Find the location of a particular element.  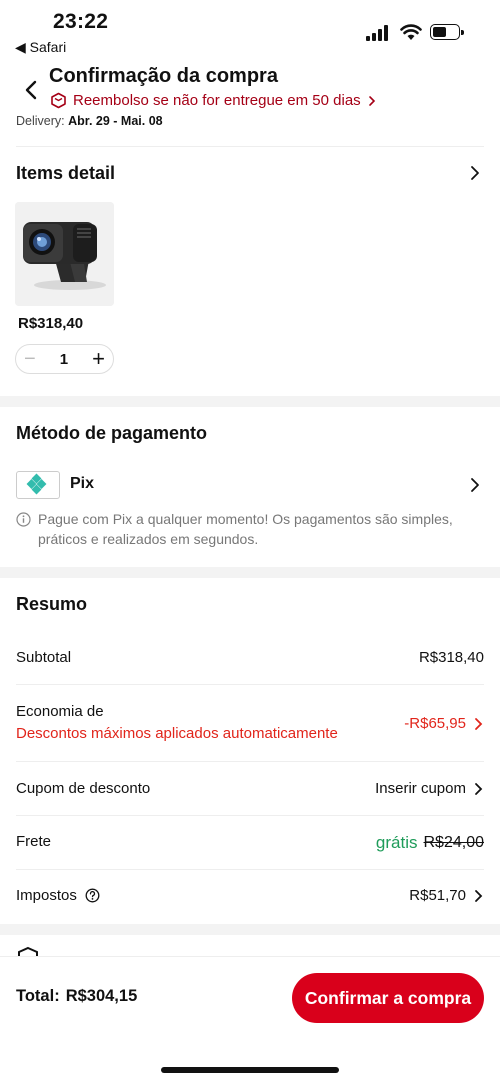

quantity-stepper: − 1 + is located at coordinates (64, 359).